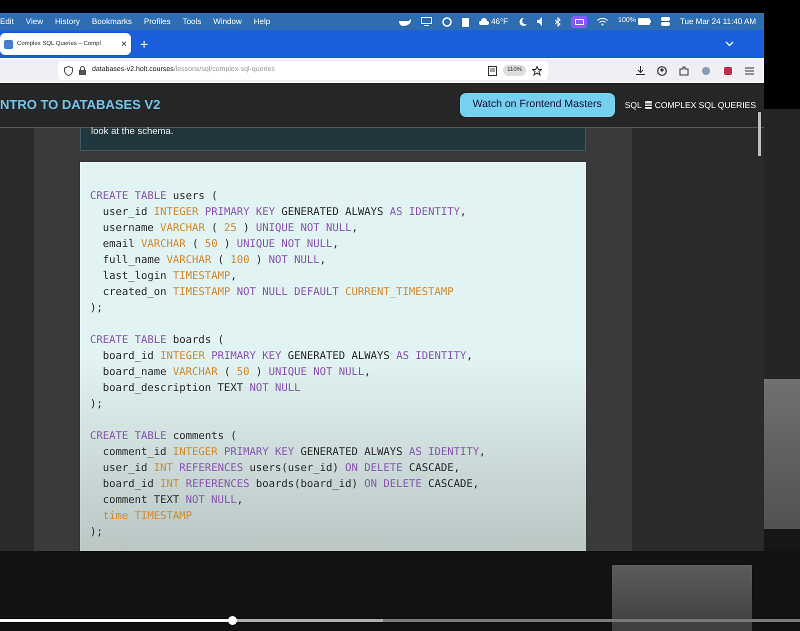 The height and width of the screenshot is (631, 800). I want to click on bluetooth-icon, so click(558, 21).